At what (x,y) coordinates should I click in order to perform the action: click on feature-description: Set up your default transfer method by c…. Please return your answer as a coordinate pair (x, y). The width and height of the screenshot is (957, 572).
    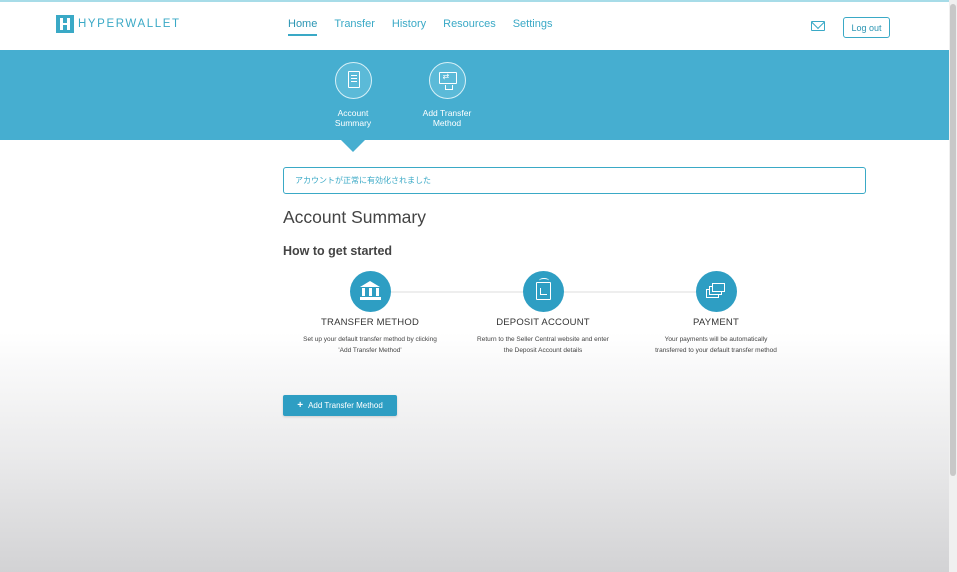
    Looking at the image, I should click on (370, 345).